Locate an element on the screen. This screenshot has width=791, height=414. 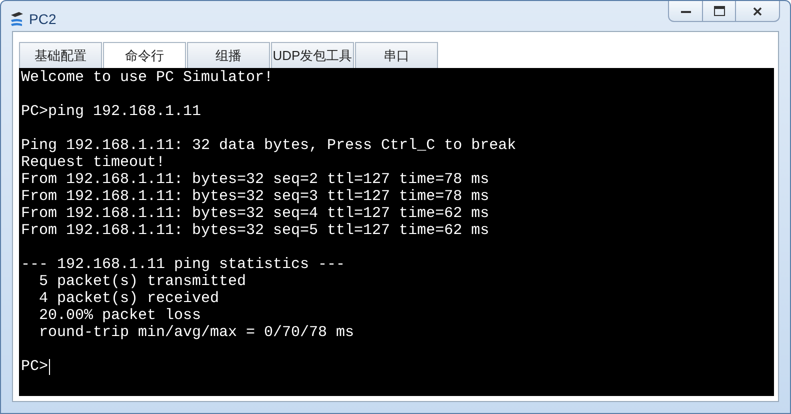
tab: 命令行 is located at coordinates (144, 55).